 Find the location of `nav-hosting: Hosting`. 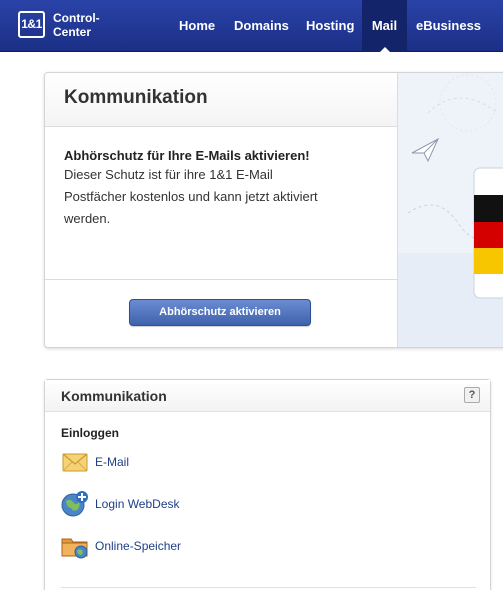

nav-hosting: Hosting is located at coordinates (330, 26).